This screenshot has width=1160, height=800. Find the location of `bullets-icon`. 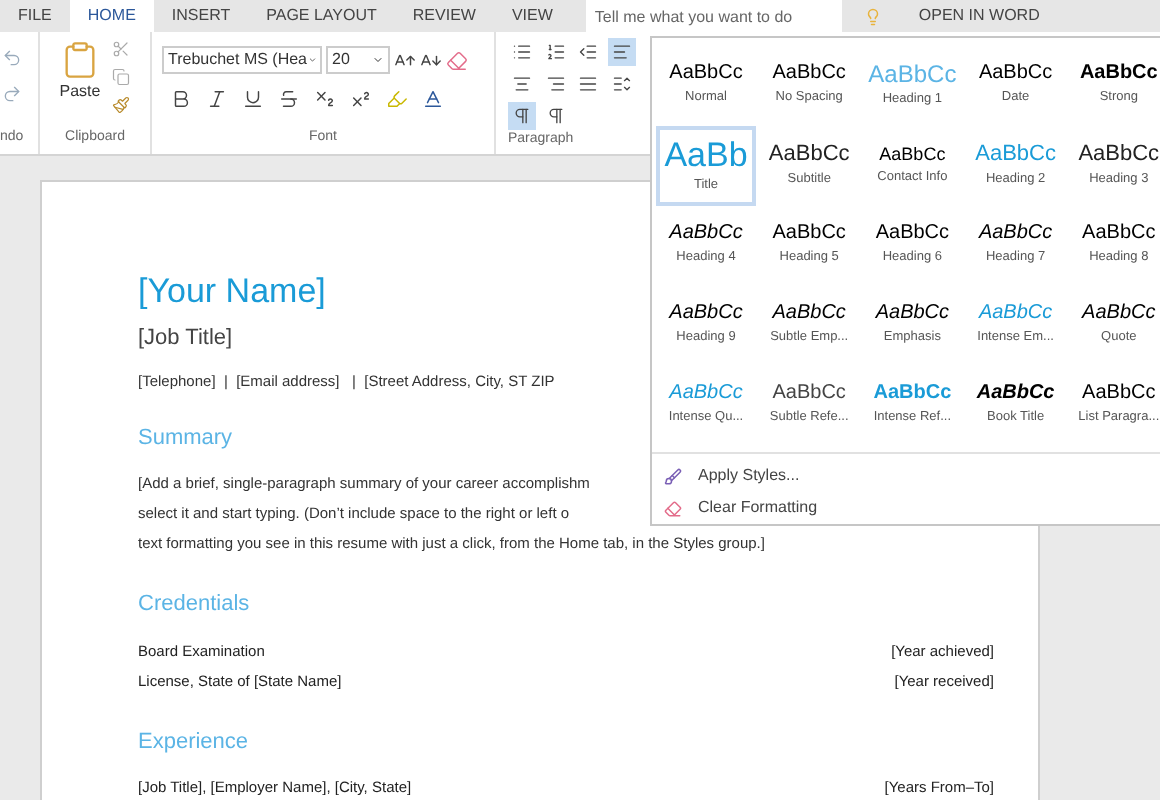

bullets-icon is located at coordinates (522, 52).